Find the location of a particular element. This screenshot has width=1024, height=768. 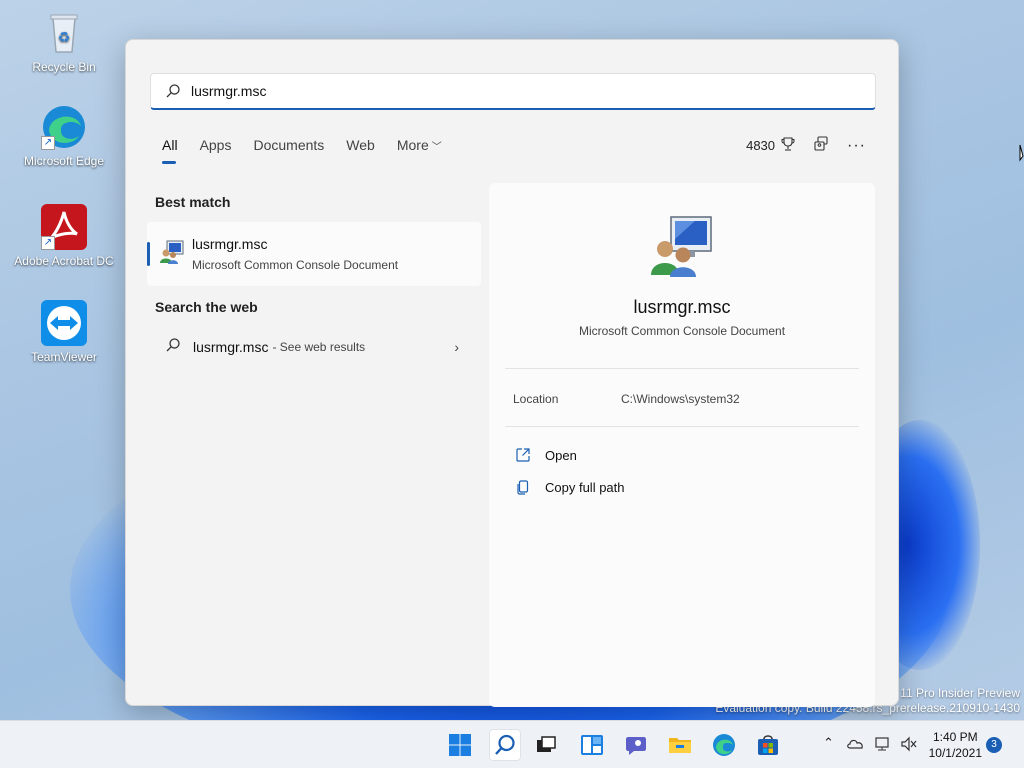

search-box is located at coordinates (513, 91).